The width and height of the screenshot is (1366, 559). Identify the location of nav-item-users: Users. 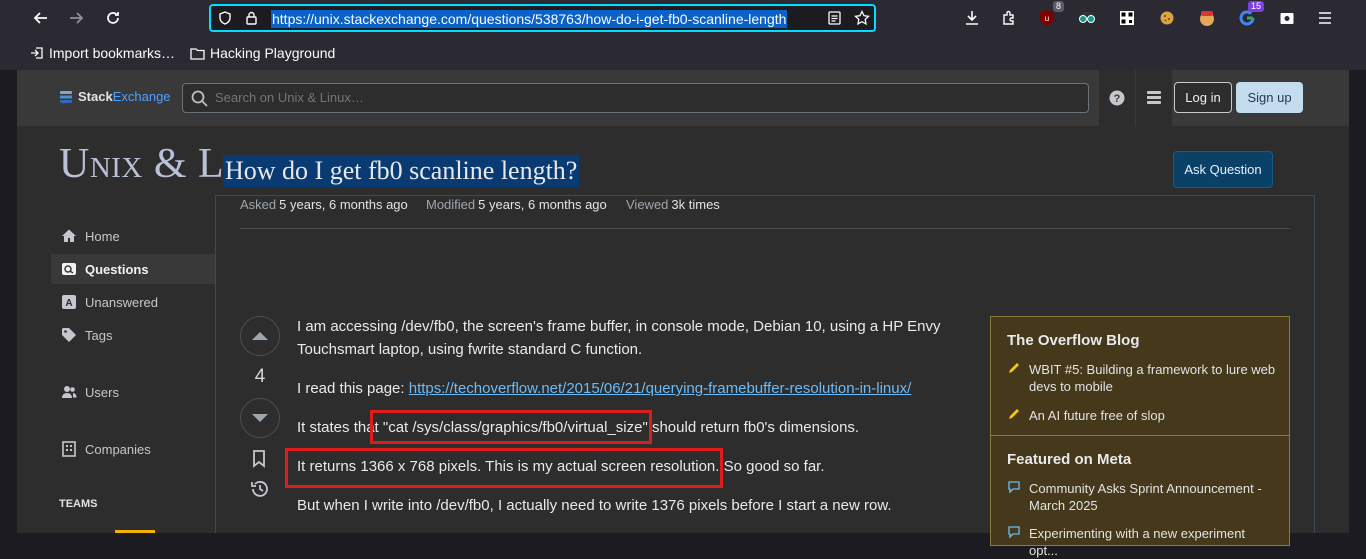
(133, 392).